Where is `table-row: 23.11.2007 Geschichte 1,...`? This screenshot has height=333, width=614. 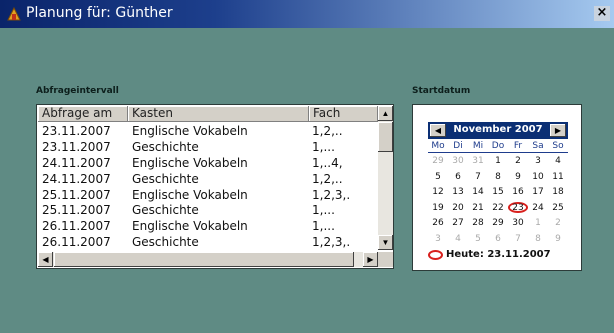
table-row: 23.11.2007 Geschichte 1,... is located at coordinates (208, 147).